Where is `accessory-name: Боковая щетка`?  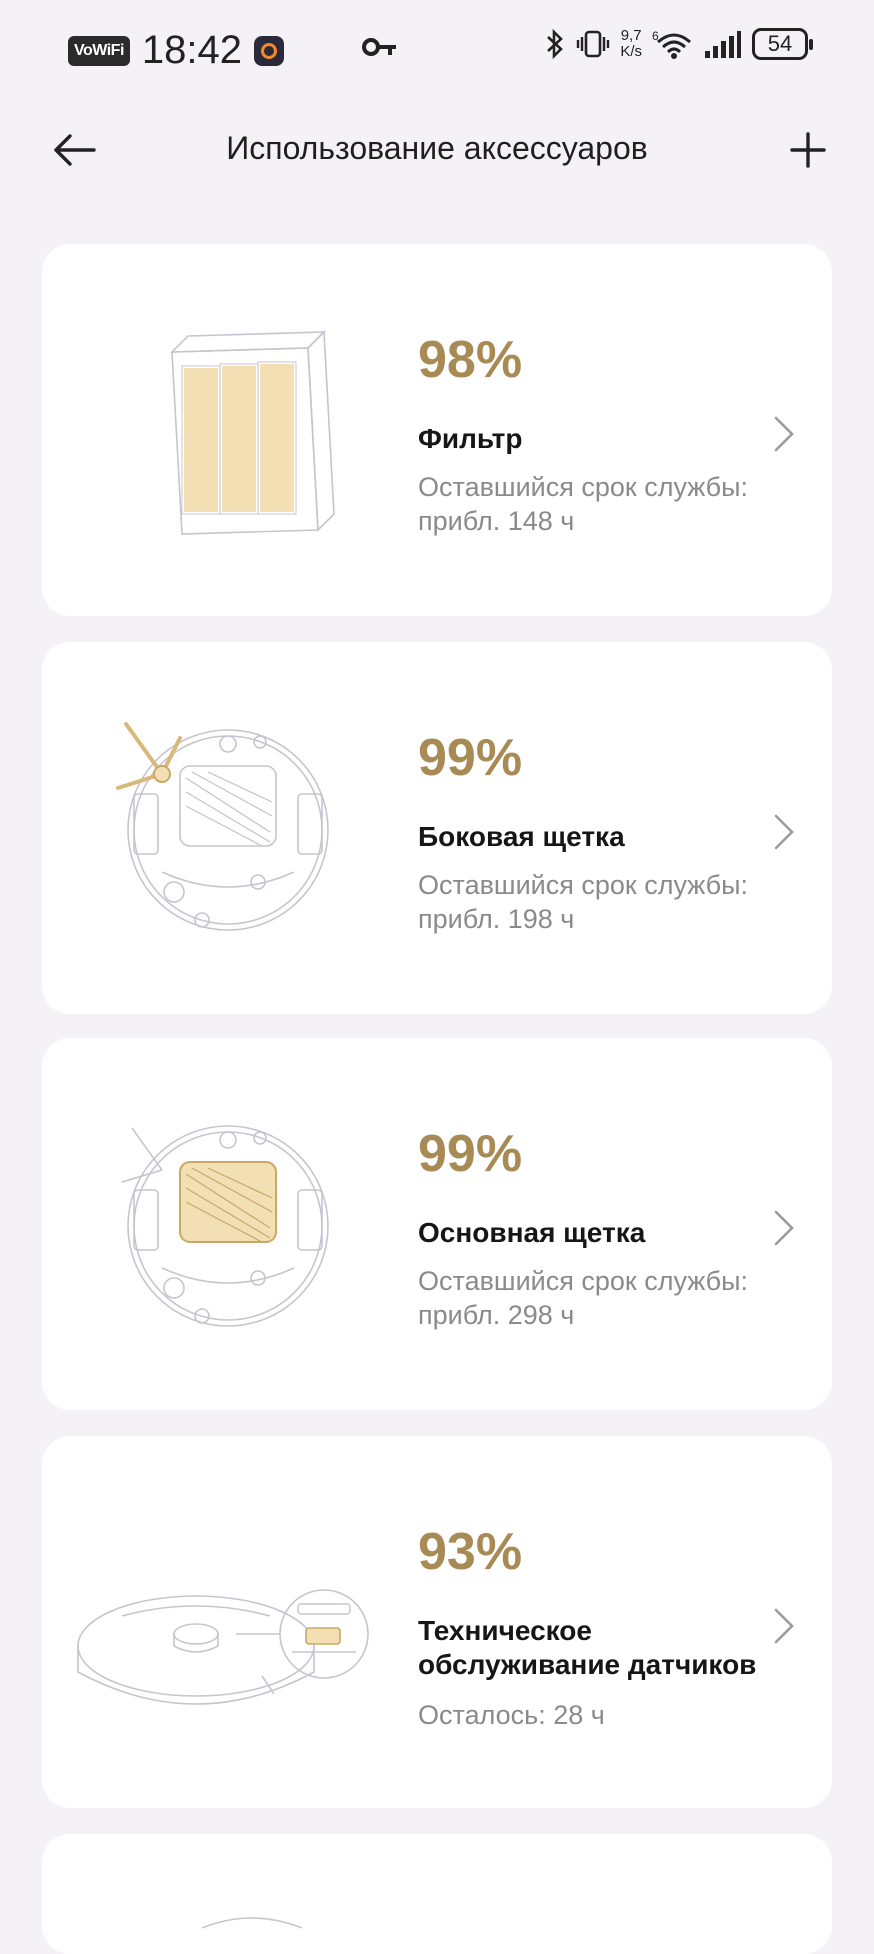
accessory-name: Боковая щетка is located at coordinates (521, 836).